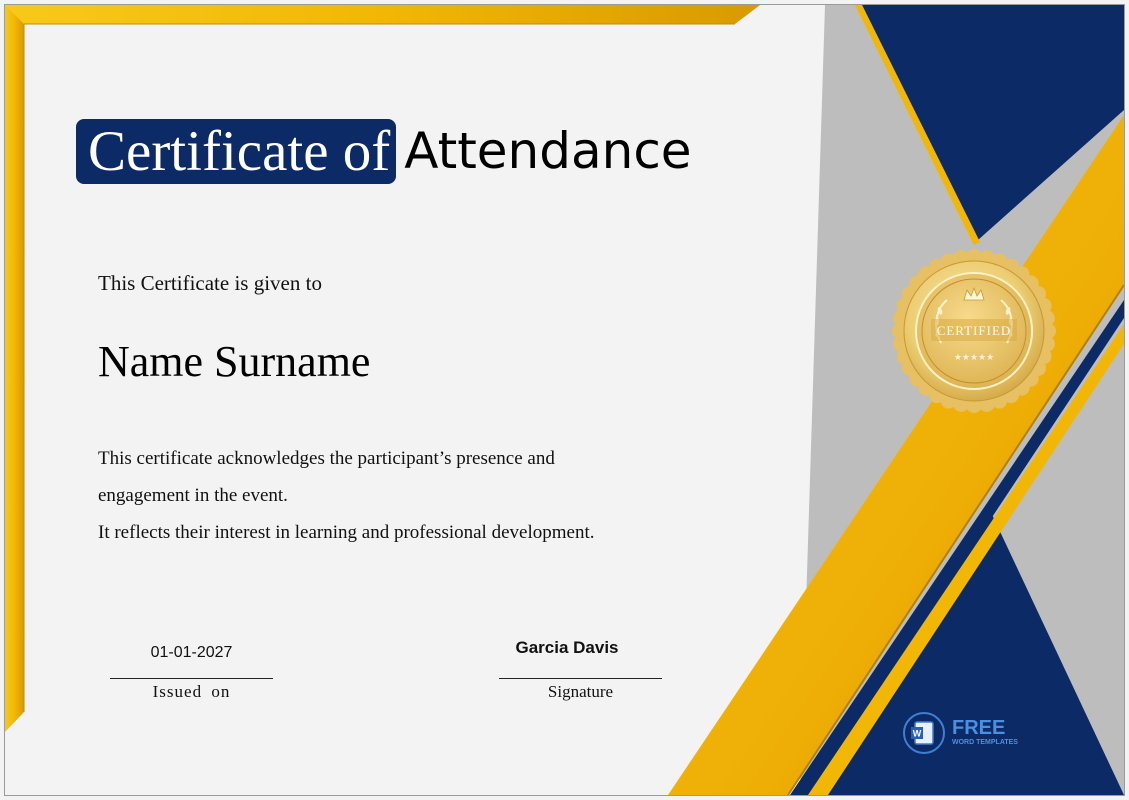  I want to click on title-rest: Attendance, so click(548, 151).